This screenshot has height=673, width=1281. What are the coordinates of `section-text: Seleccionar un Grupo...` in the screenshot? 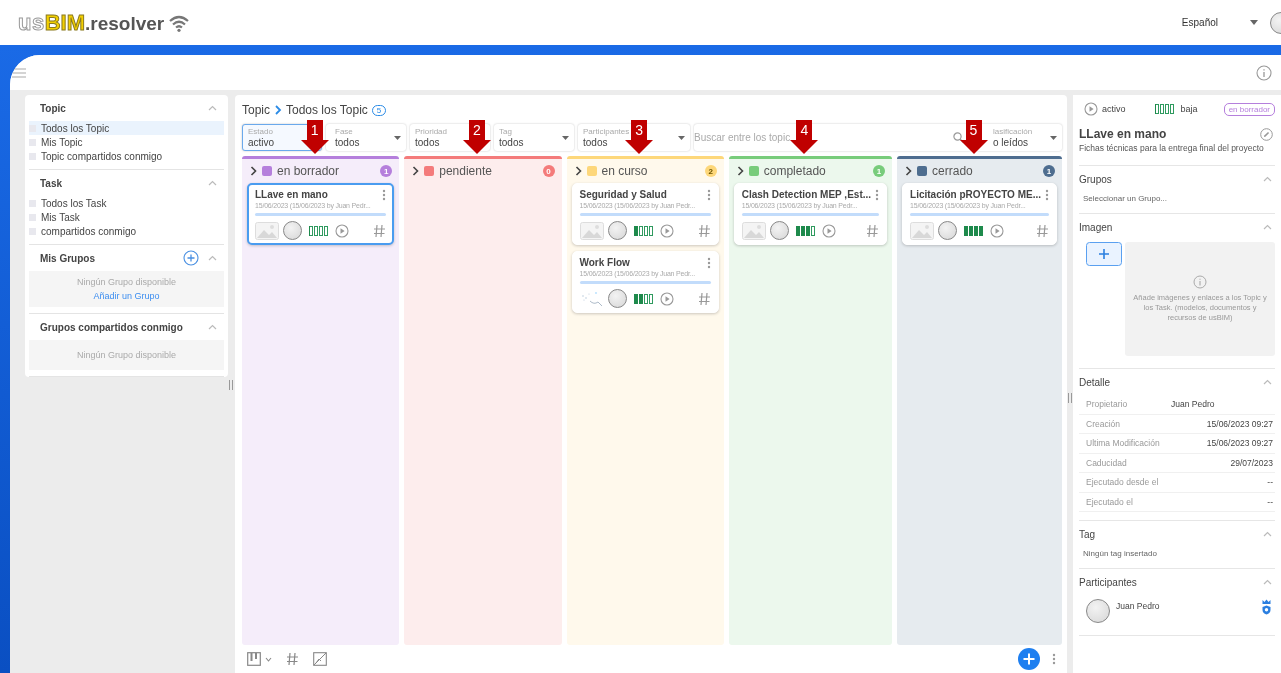 It's located at (1125, 199).